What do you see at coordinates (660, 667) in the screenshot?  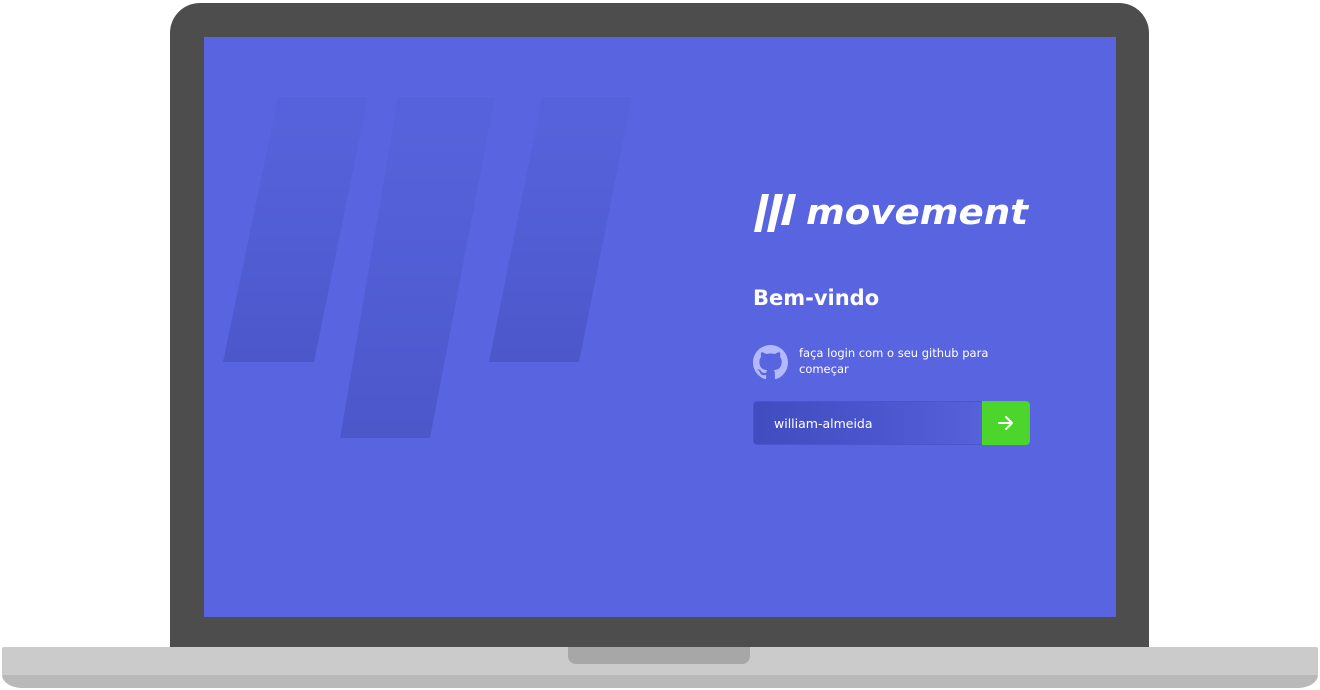 I see `laptop-base` at bounding box center [660, 667].